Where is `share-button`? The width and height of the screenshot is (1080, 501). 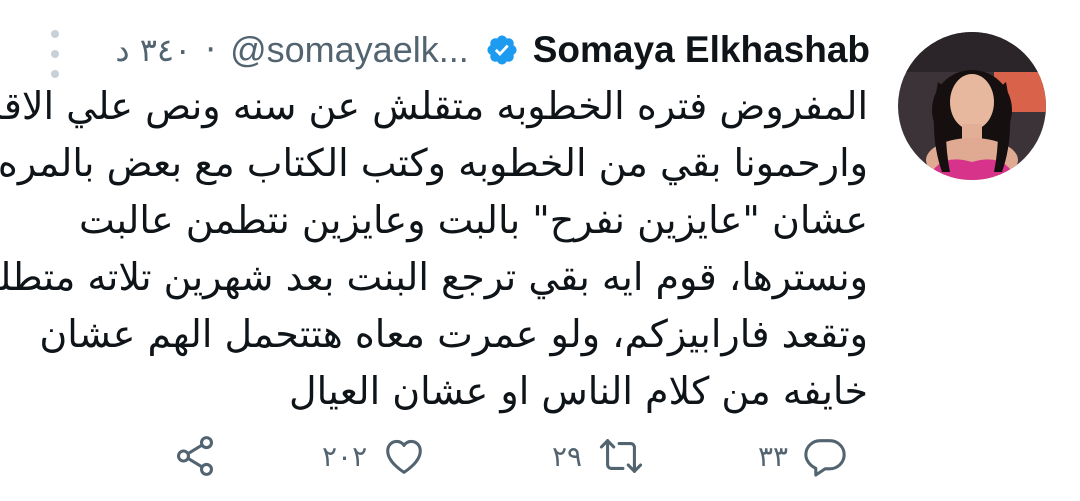 share-button is located at coordinates (195, 456).